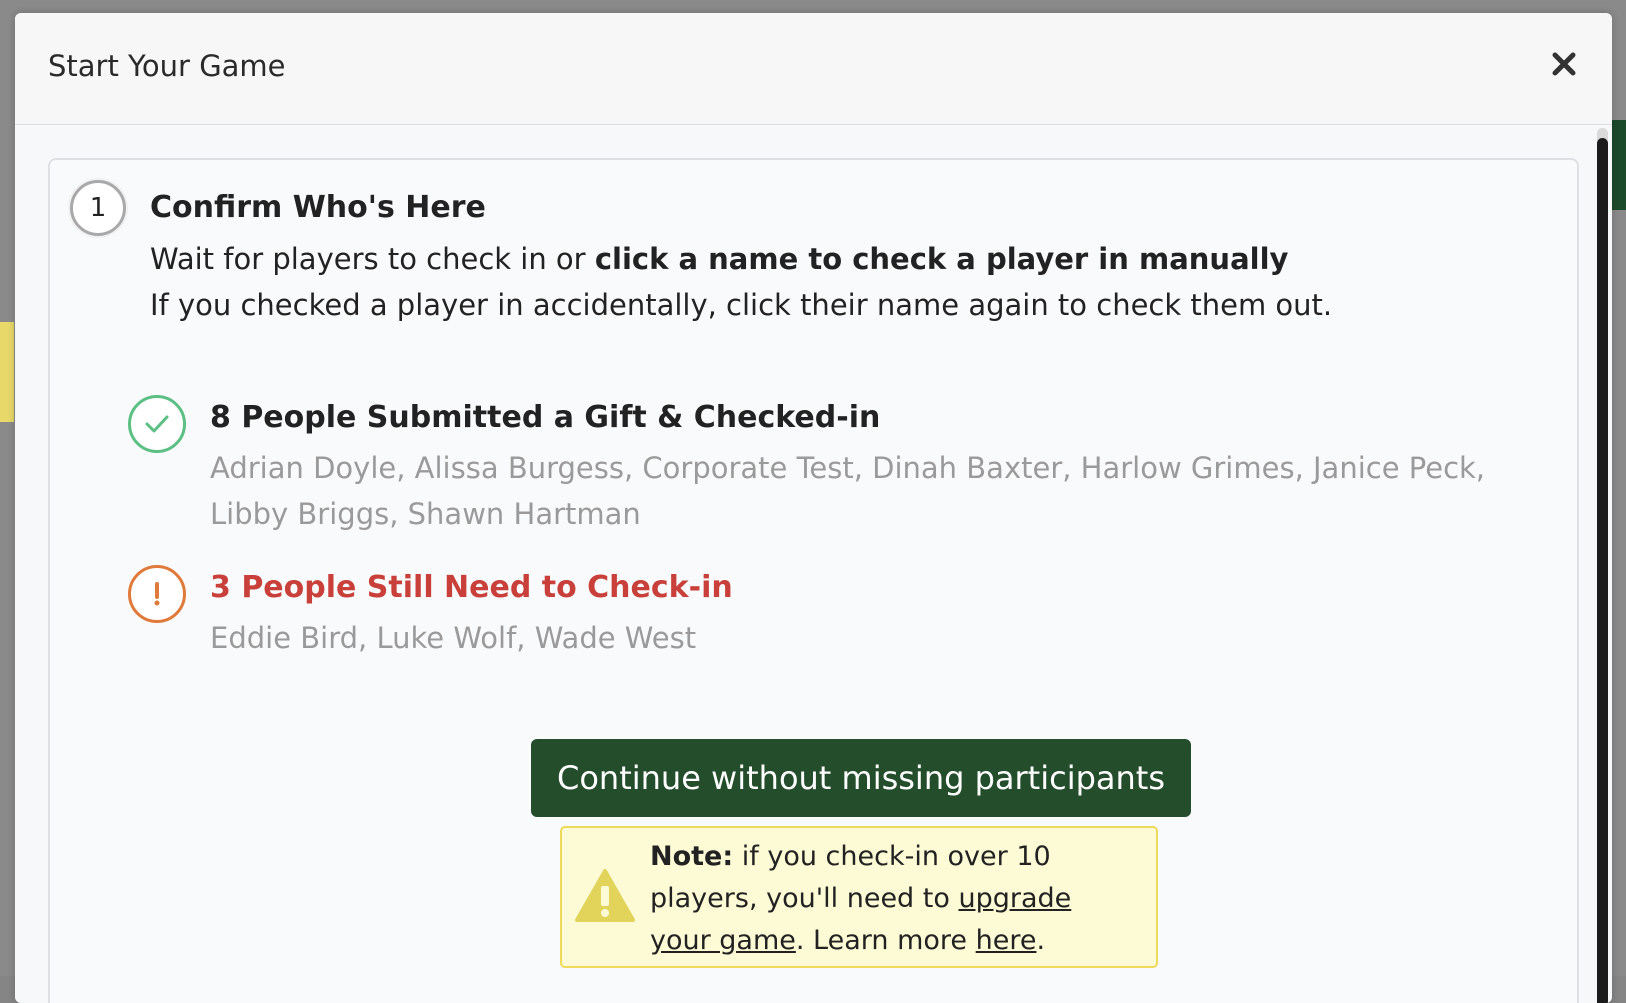  Describe the element at coordinates (318, 207) in the screenshot. I see `step-title: Confirm Who's Here` at that location.